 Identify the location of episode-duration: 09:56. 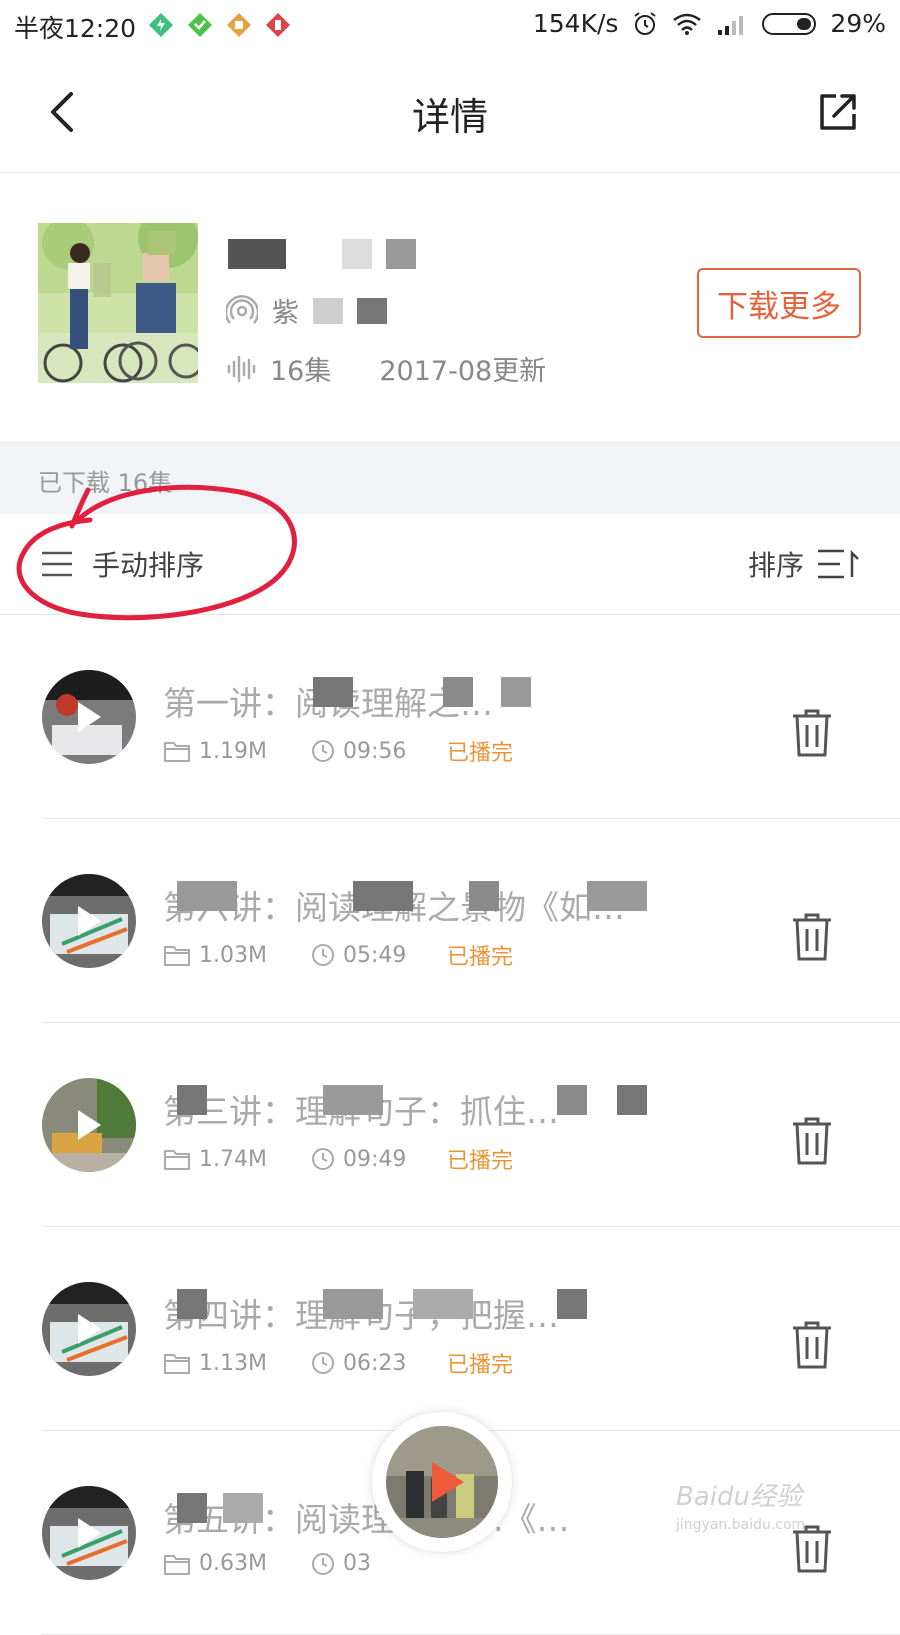
(375, 751).